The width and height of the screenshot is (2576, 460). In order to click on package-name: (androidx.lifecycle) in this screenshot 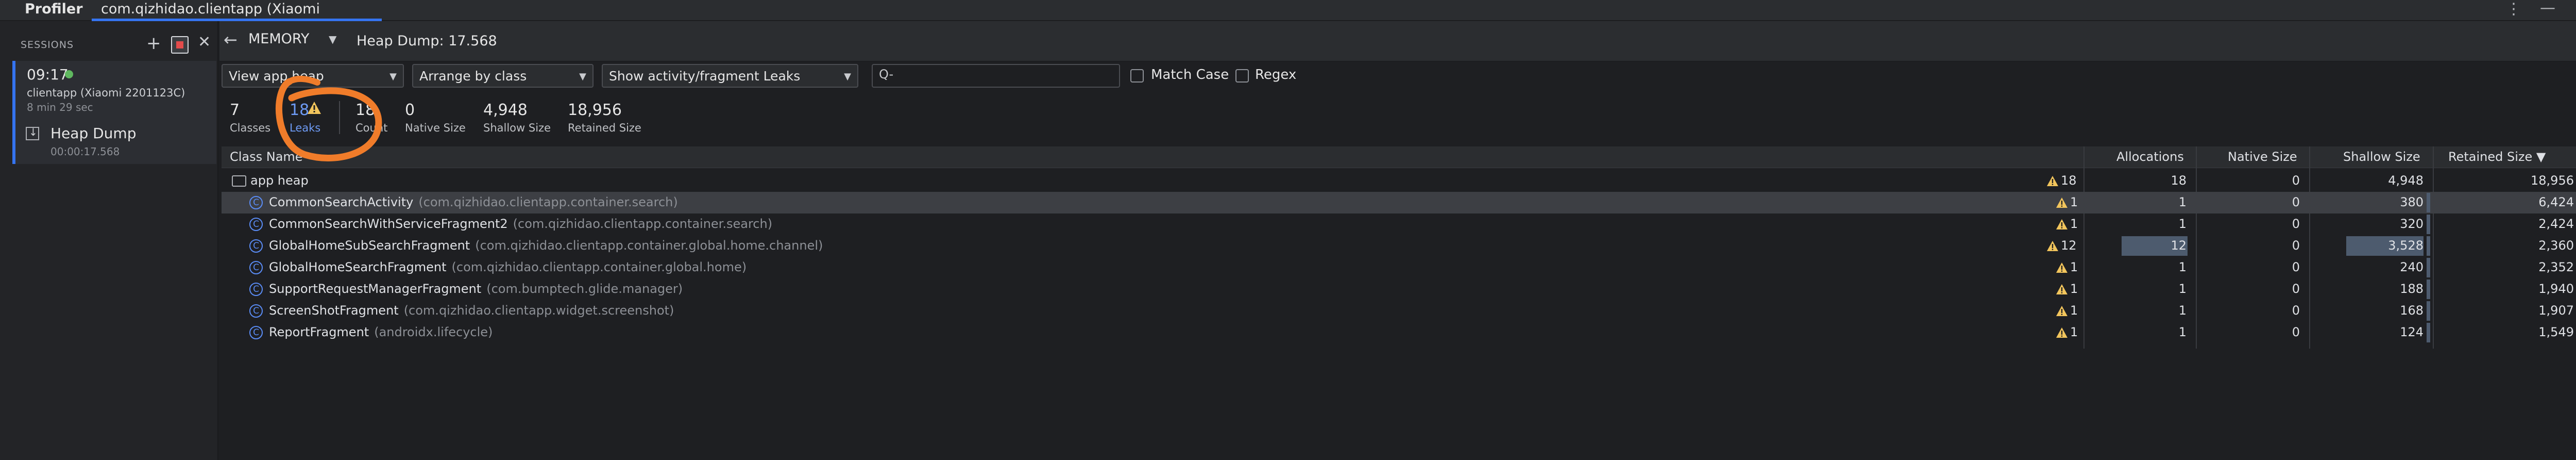, I will do `click(433, 332)`.